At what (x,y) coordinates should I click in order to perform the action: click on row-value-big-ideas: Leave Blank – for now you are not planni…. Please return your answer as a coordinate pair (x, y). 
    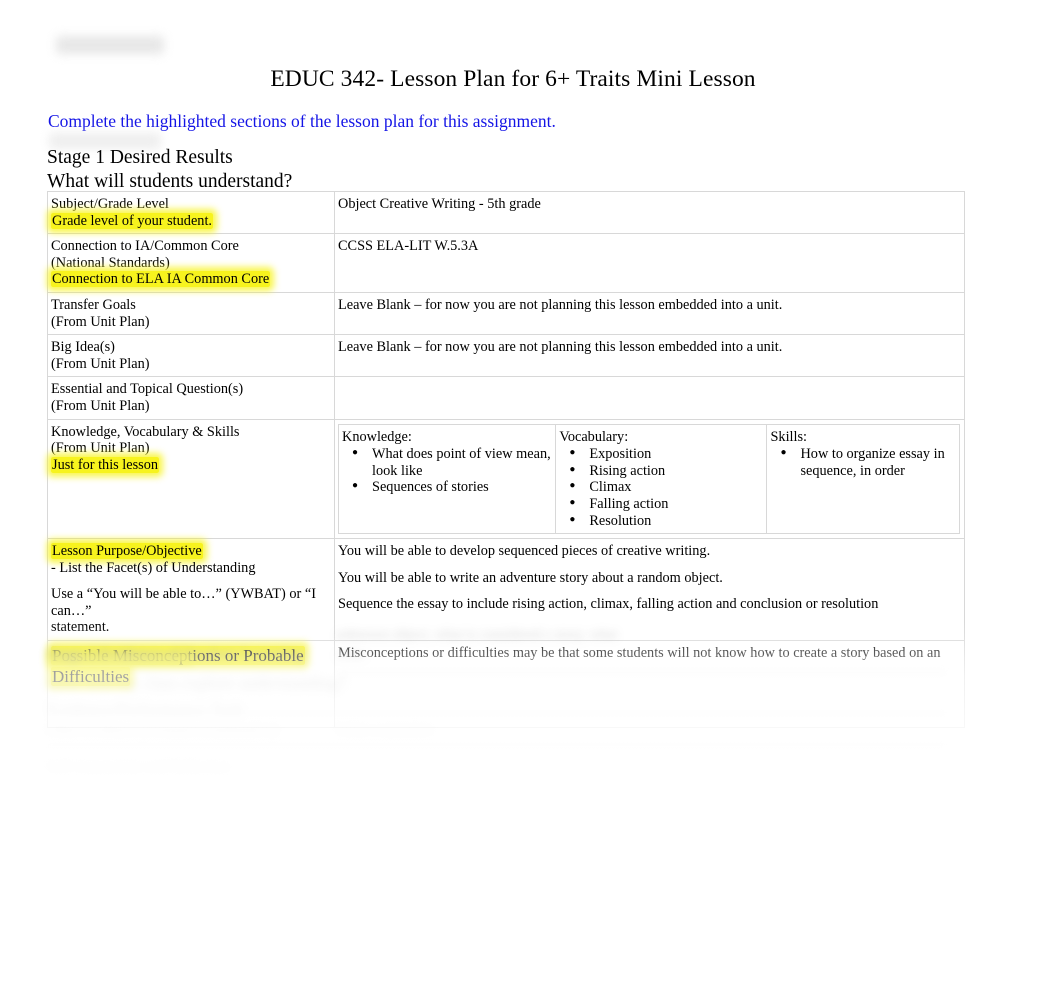
    Looking at the image, I should click on (649, 356).